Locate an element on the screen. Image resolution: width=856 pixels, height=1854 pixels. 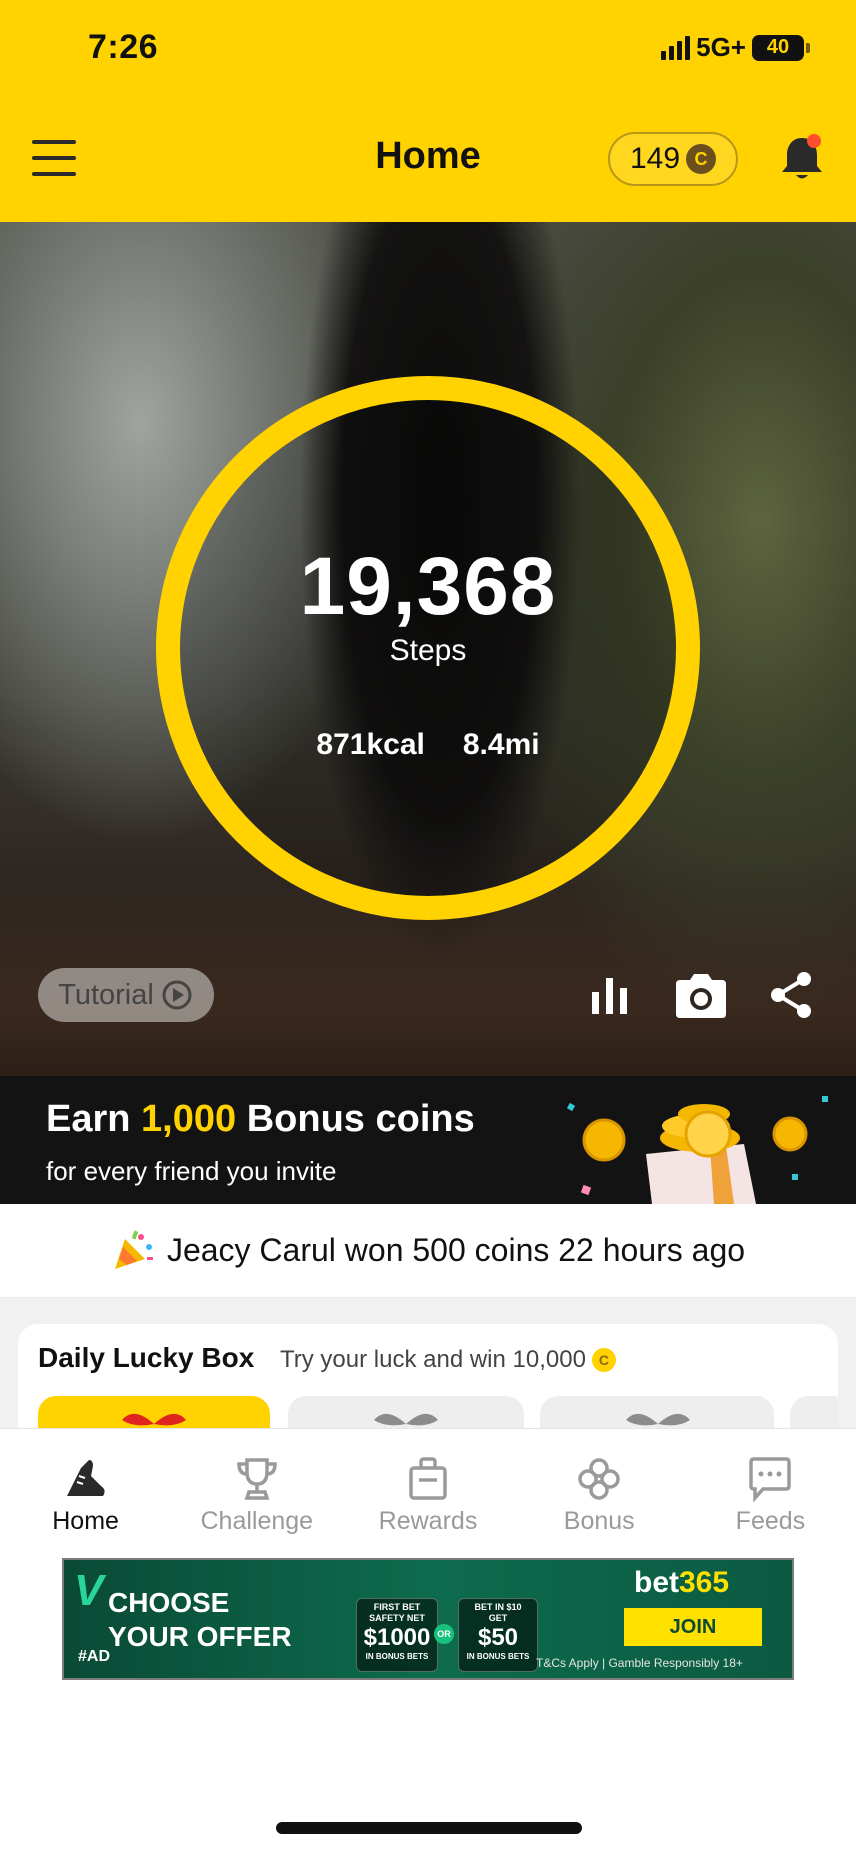
nav-rewards: Rewards is located at coordinates (427, 1491).